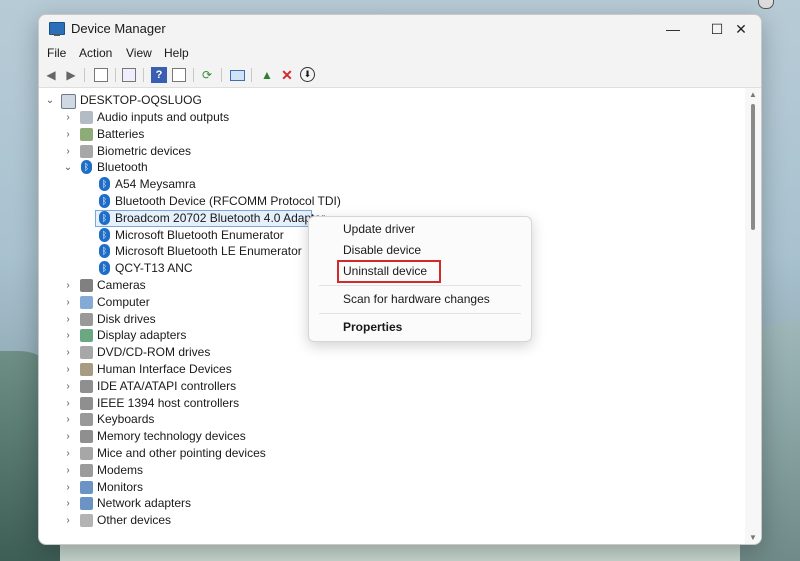 The height and width of the screenshot is (561, 800). Describe the element at coordinates (416, 299) in the screenshot. I see `context-scan-hardware: Scan for hardware changes` at that location.